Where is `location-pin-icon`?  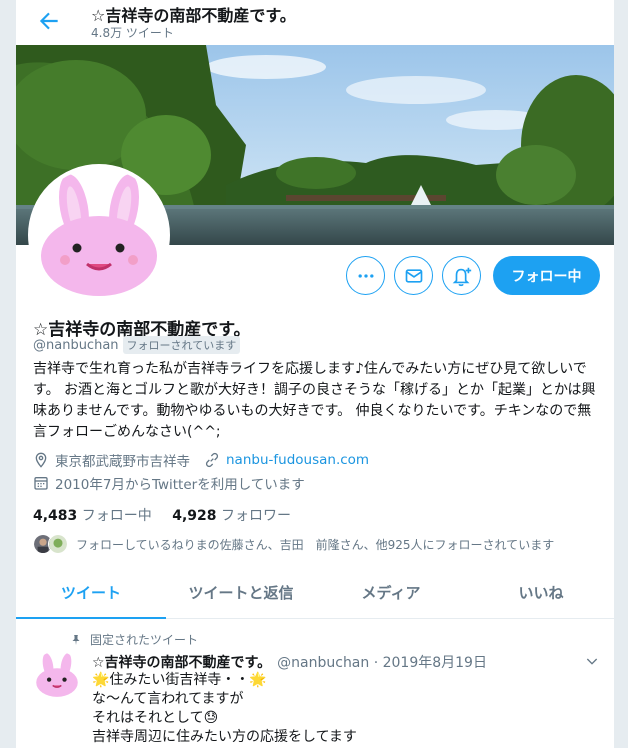
location-pin-icon is located at coordinates (41, 460).